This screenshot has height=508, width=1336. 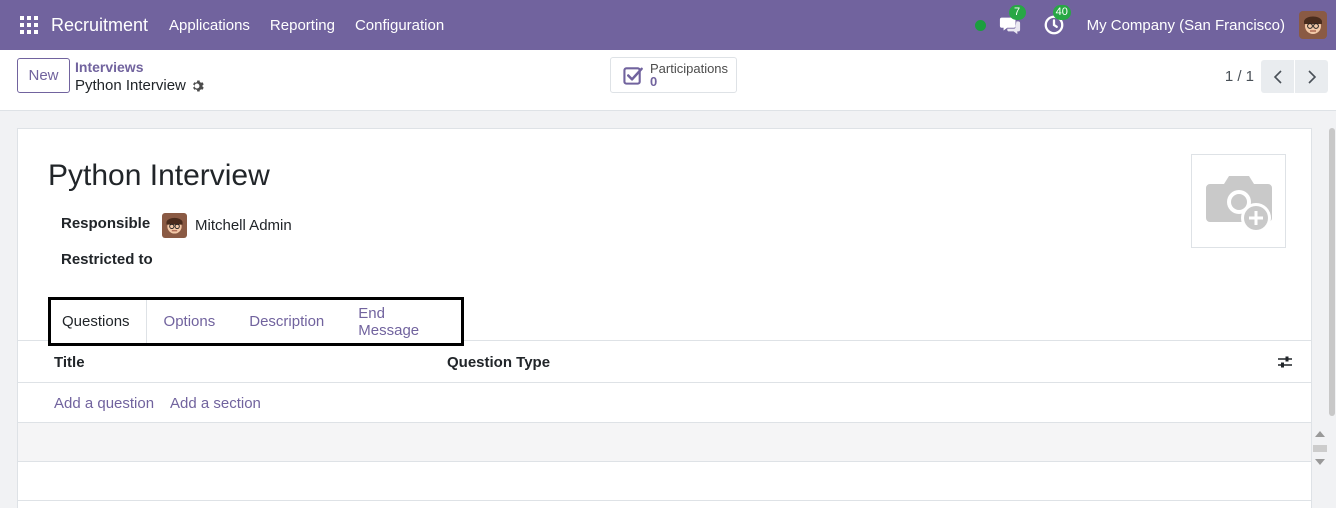 I want to click on gear-icon, so click(x=197, y=86).